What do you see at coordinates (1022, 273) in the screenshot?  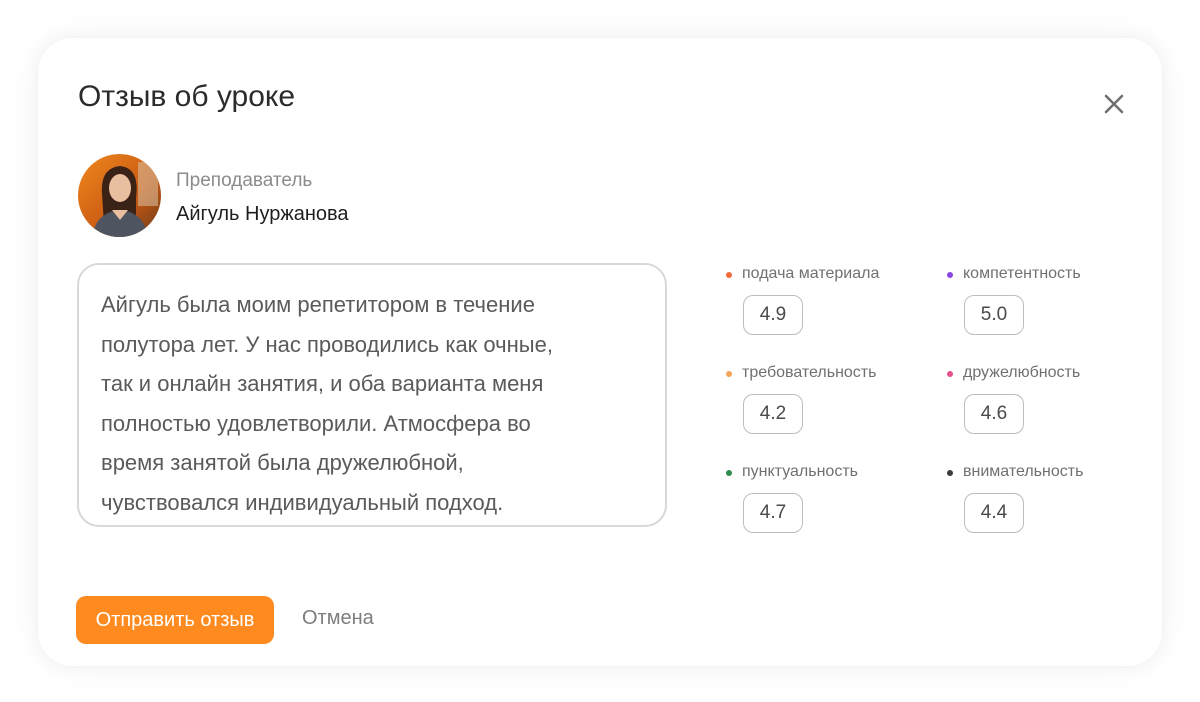 I see `rating-label: компетентность` at bounding box center [1022, 273].